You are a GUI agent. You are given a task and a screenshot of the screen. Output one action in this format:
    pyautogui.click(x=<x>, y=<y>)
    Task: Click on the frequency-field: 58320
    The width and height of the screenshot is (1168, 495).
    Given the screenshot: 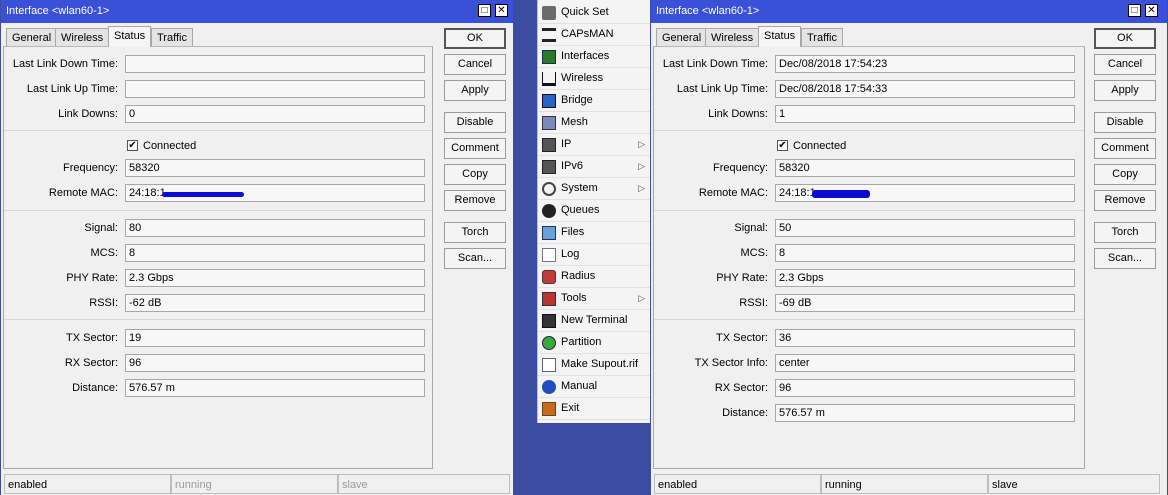 What is the action you would take?
    pyautogui.click(x=925, y=168)
    